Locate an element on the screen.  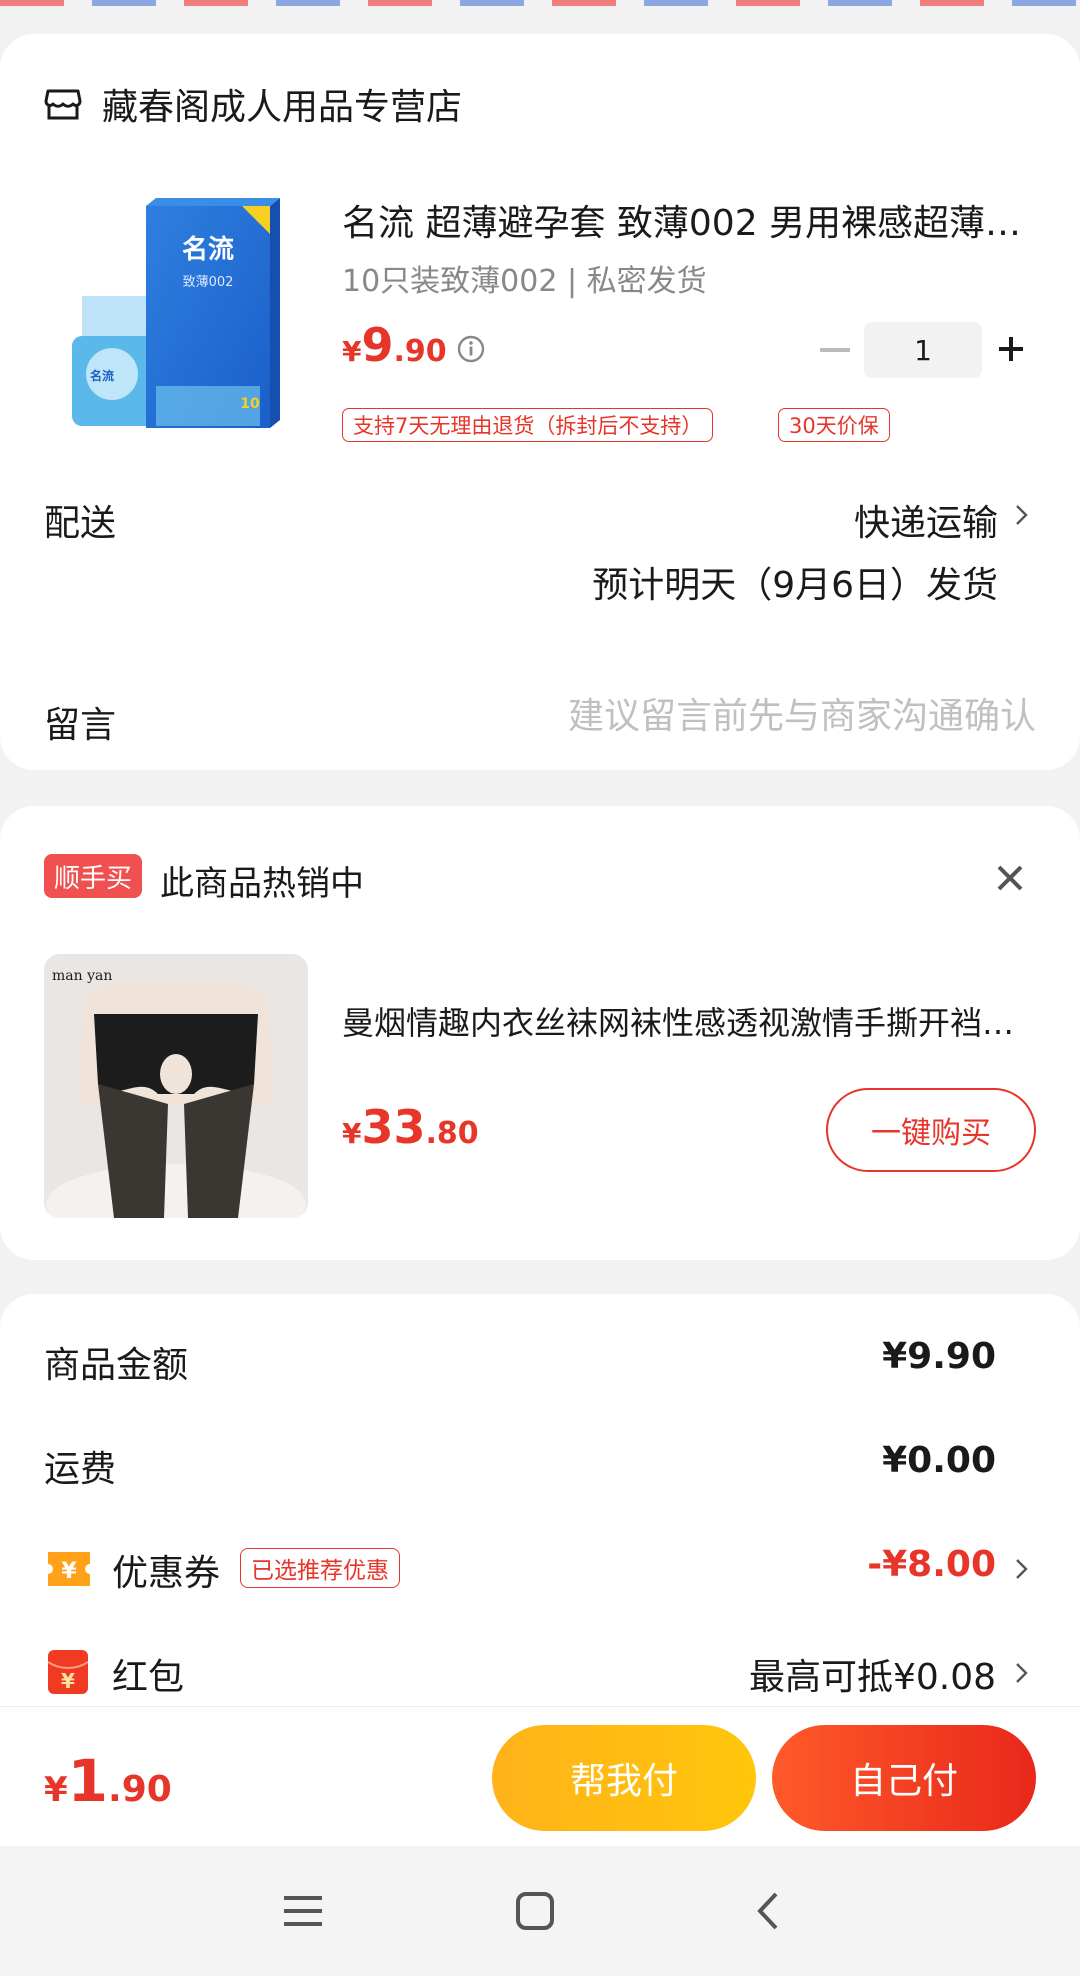
red-packet-value: 最高可抵¥0.08 is located at coordinates (872, 1674).